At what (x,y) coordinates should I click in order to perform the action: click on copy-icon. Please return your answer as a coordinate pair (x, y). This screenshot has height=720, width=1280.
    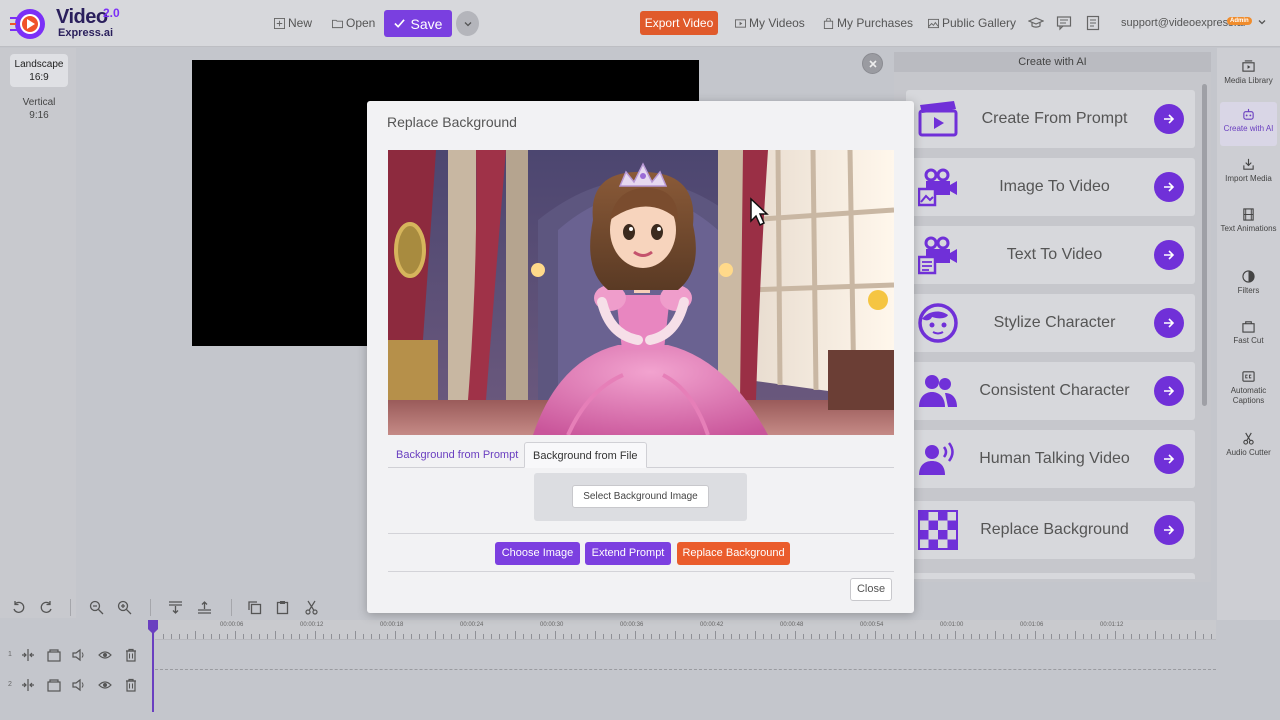
    Looking at the image, I should click on (254, 607).